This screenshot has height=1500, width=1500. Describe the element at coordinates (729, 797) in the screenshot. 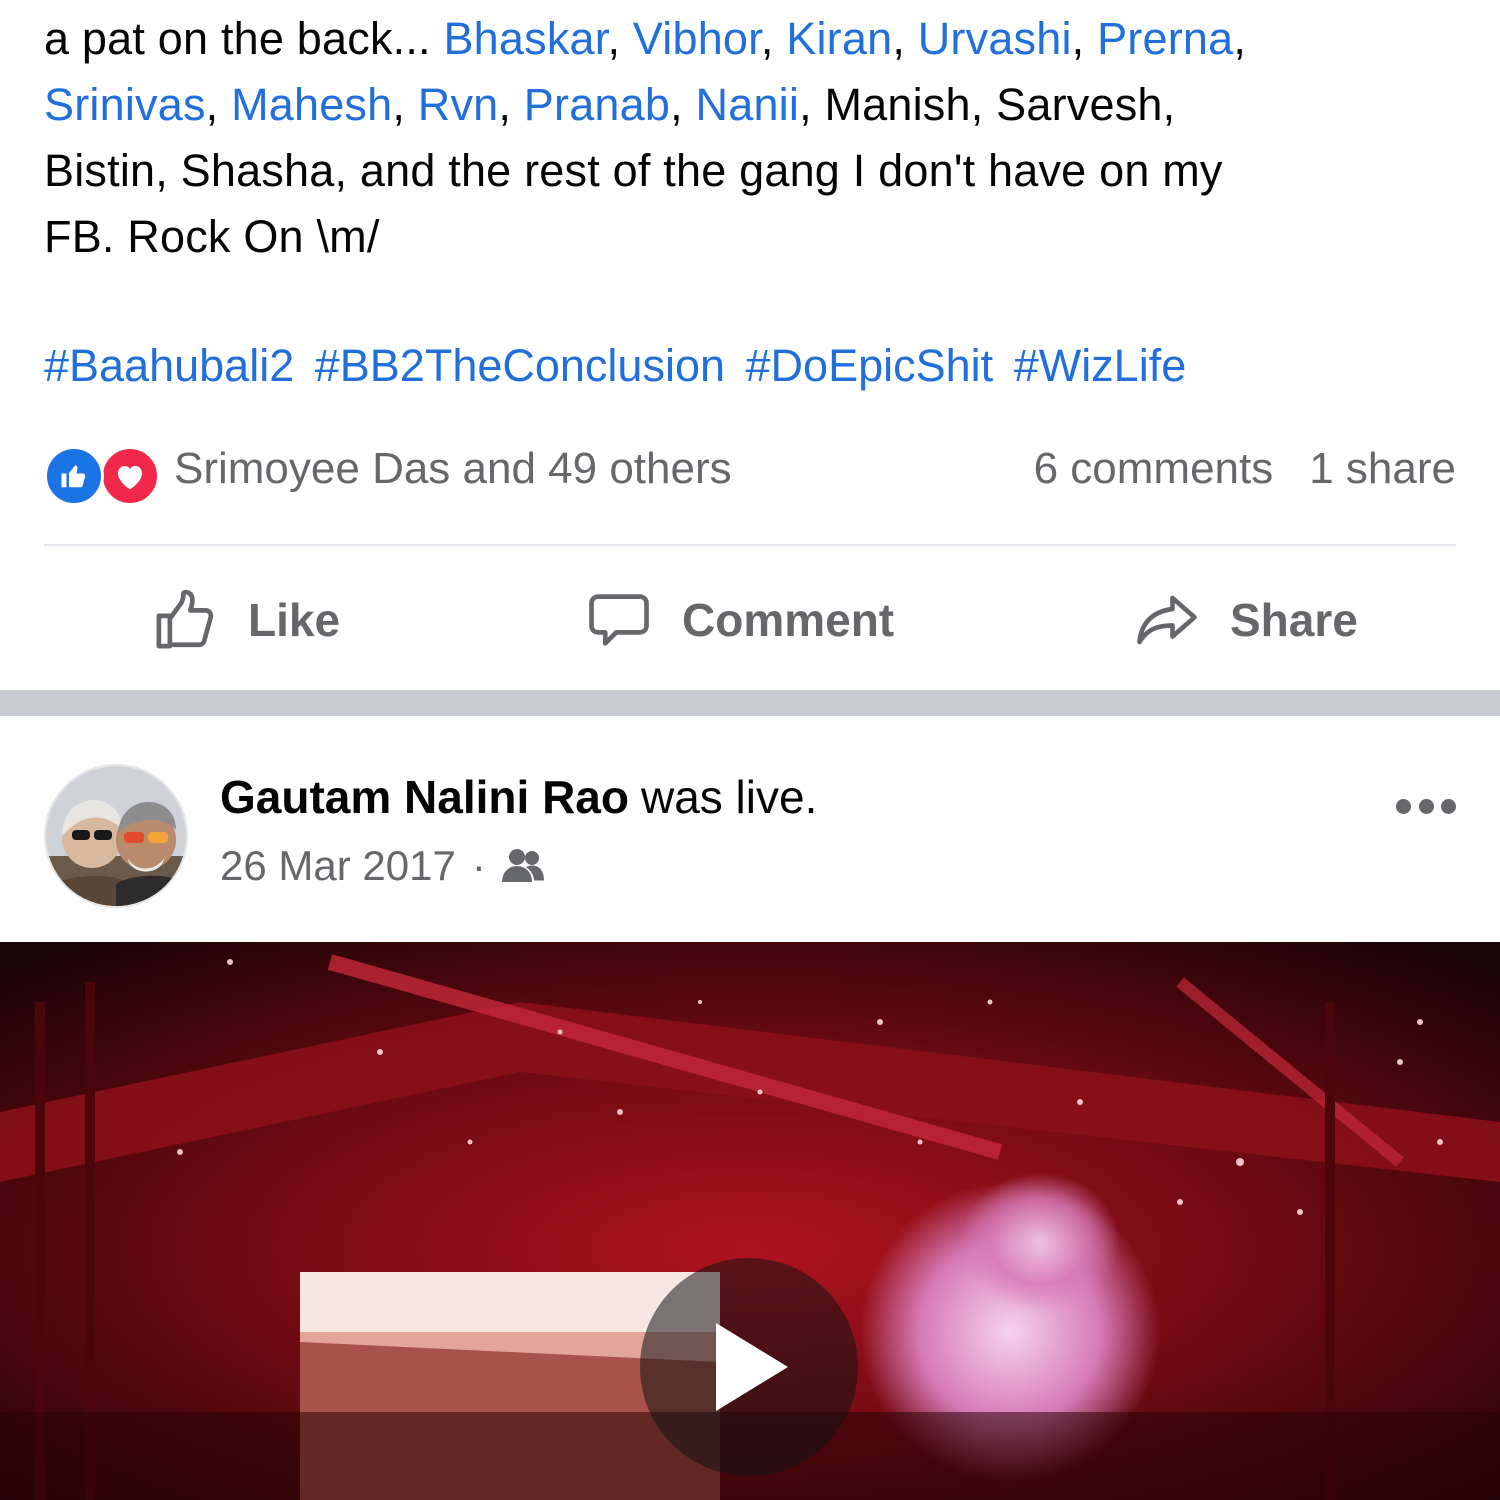

I see `author-status-text: was live.` at that location.